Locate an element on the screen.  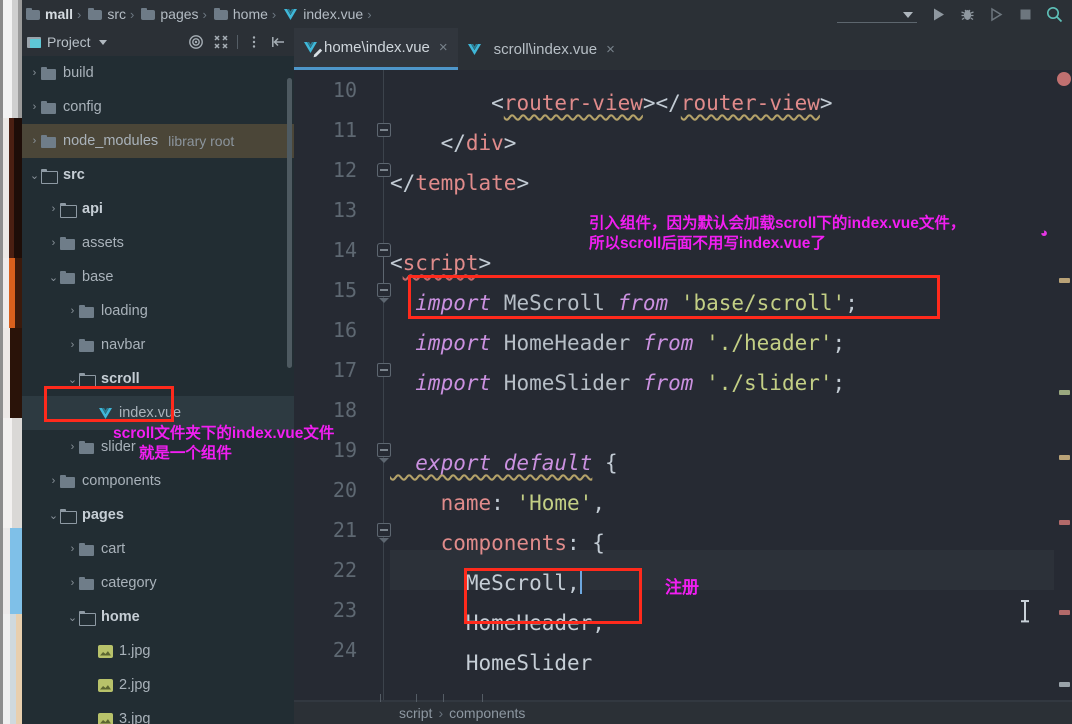
tree-item-3-jpg: 3.jpg is located at coordinates (158, 713).